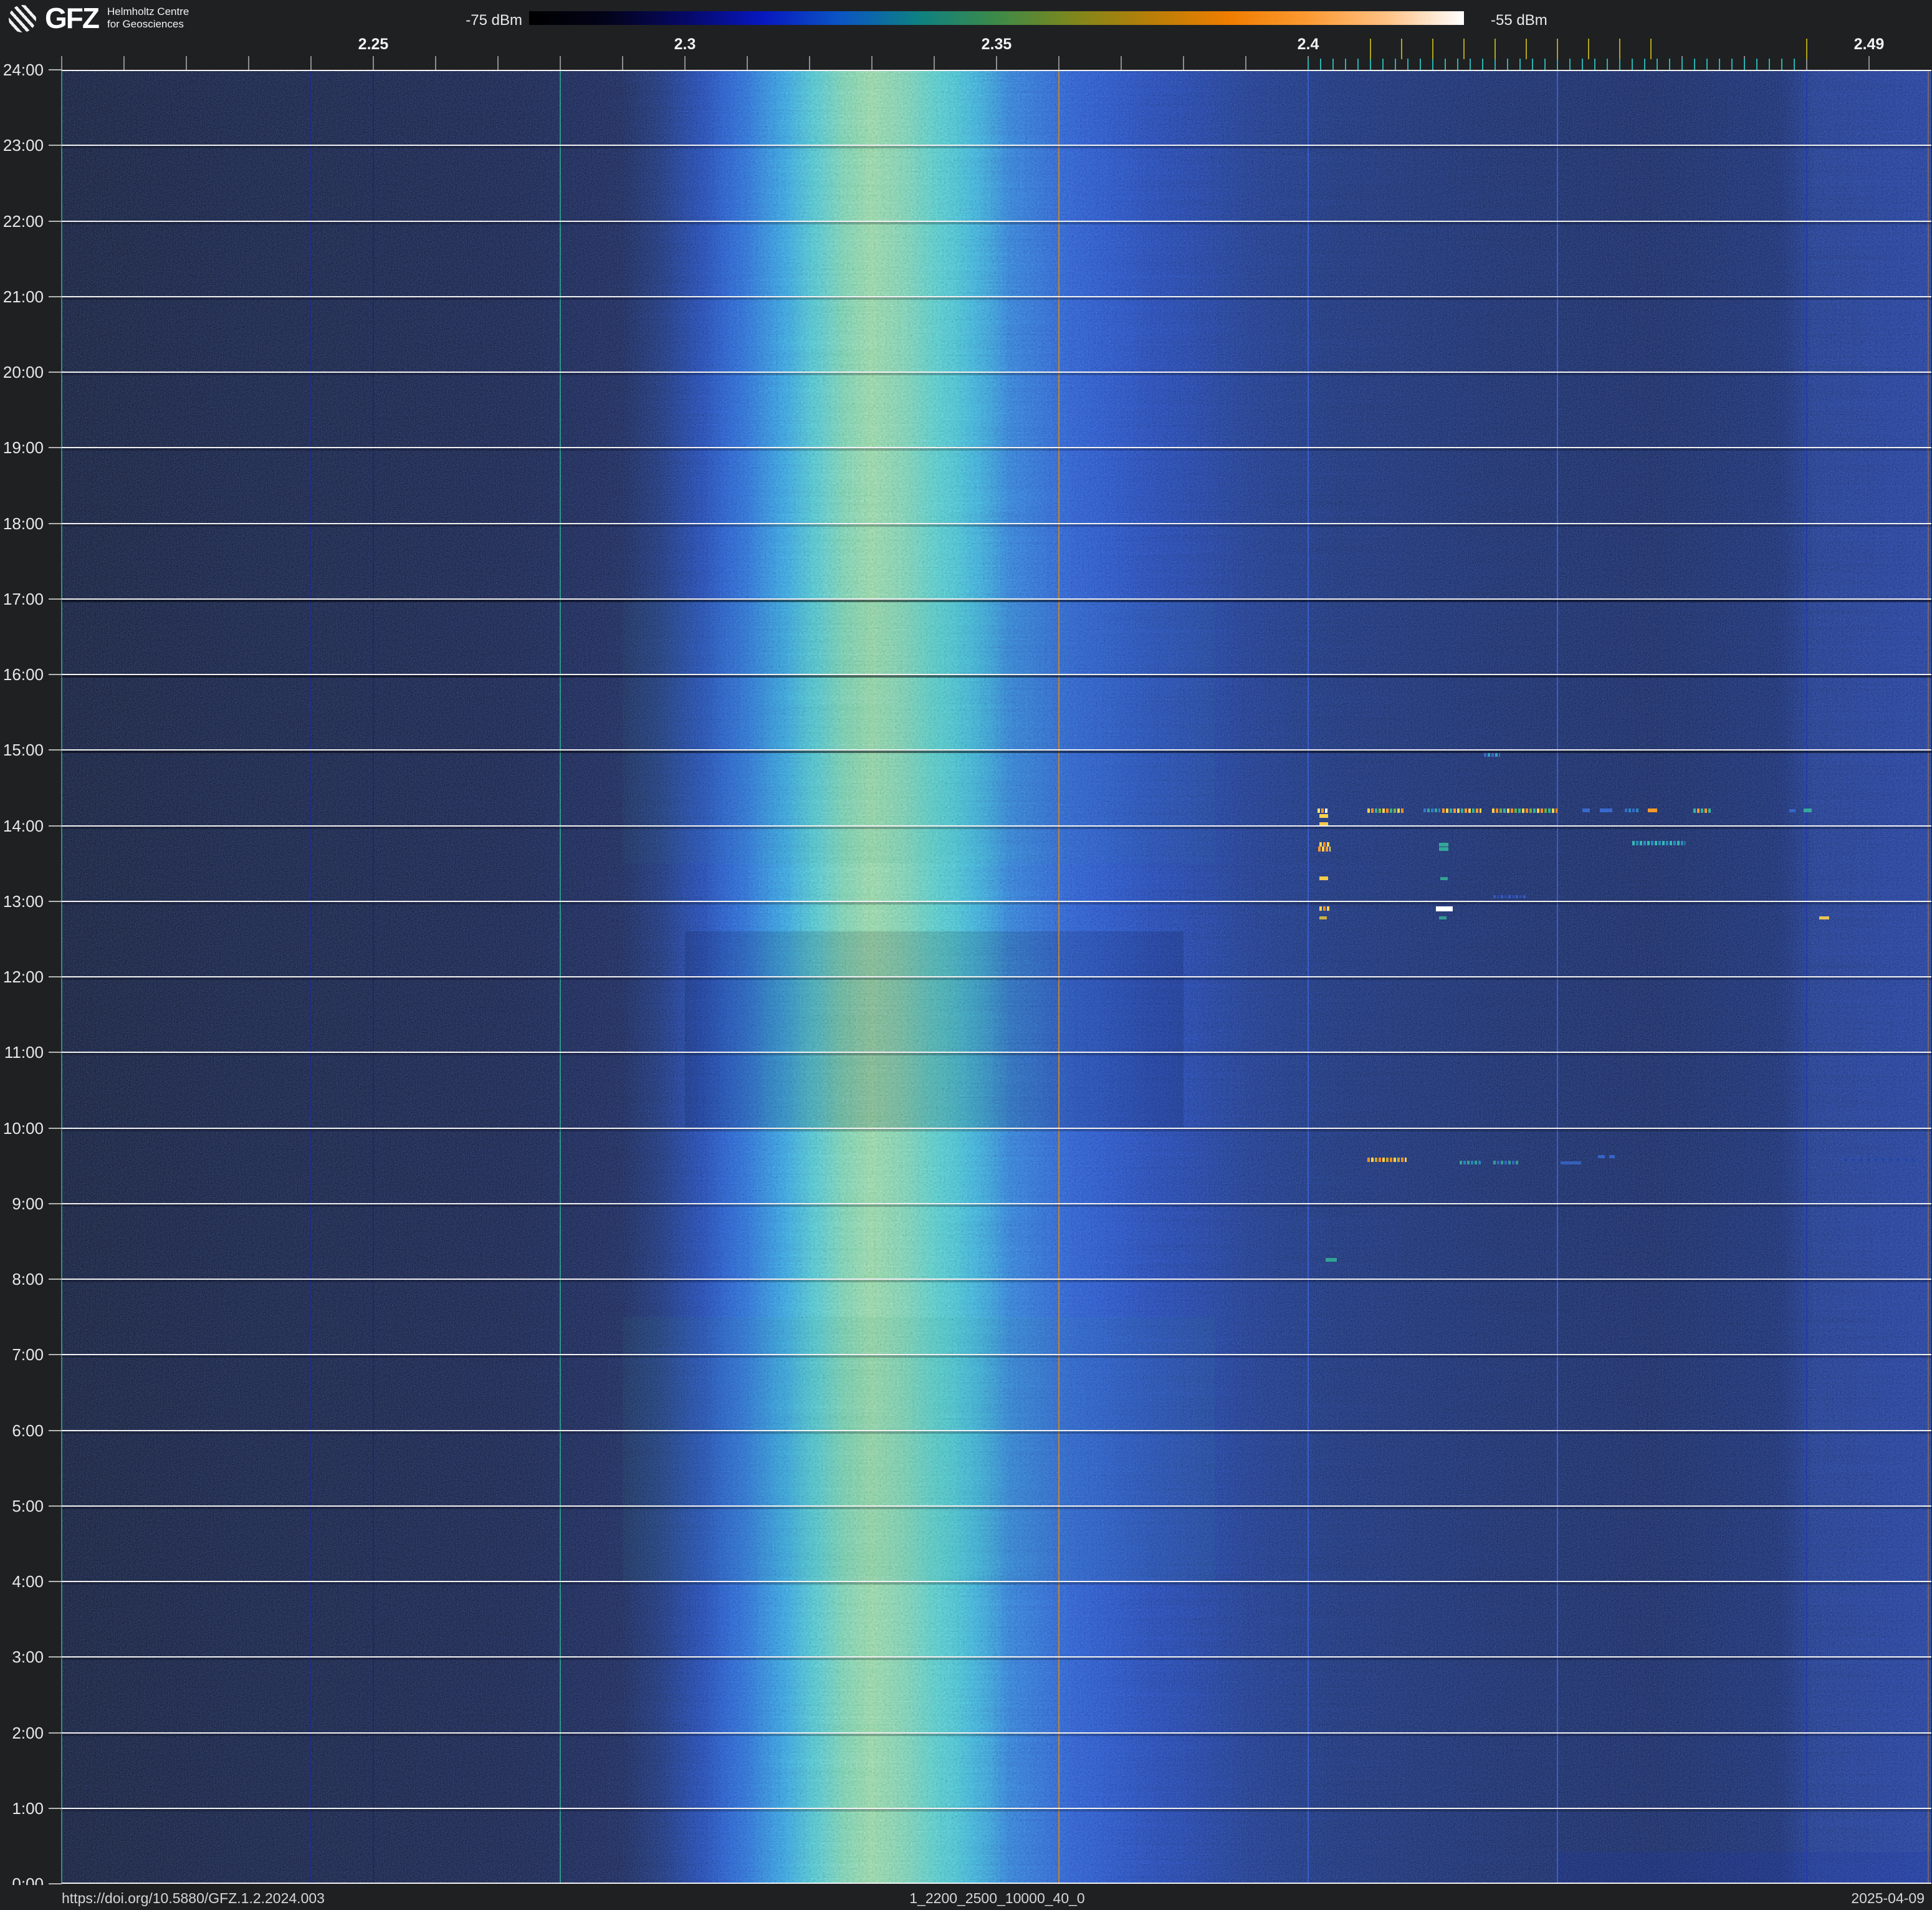 The height and width of the screenshot is (1910, 1932). What do you see at coordinates (28, 1355) in the screenshot?
I see `time-tick-label: 7:00` at bounding box center [28, 1355].